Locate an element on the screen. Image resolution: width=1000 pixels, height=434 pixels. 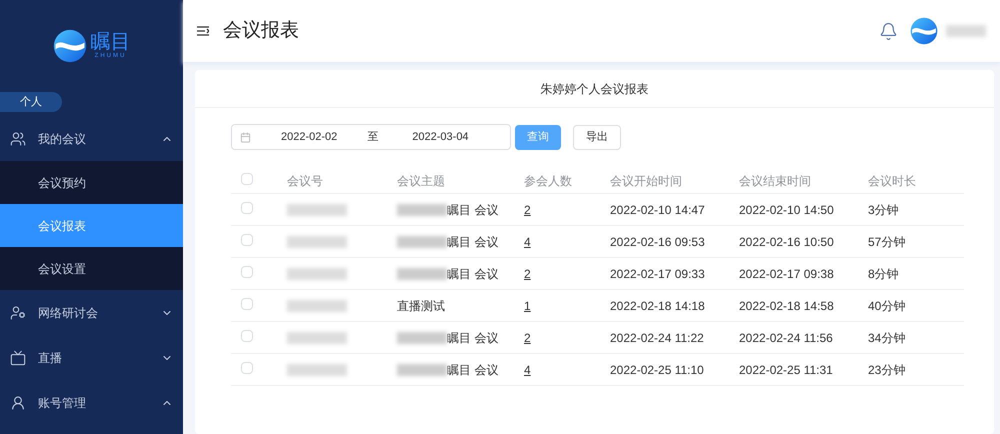
page-title: 会议报表 is located at coordinates (261, 30).